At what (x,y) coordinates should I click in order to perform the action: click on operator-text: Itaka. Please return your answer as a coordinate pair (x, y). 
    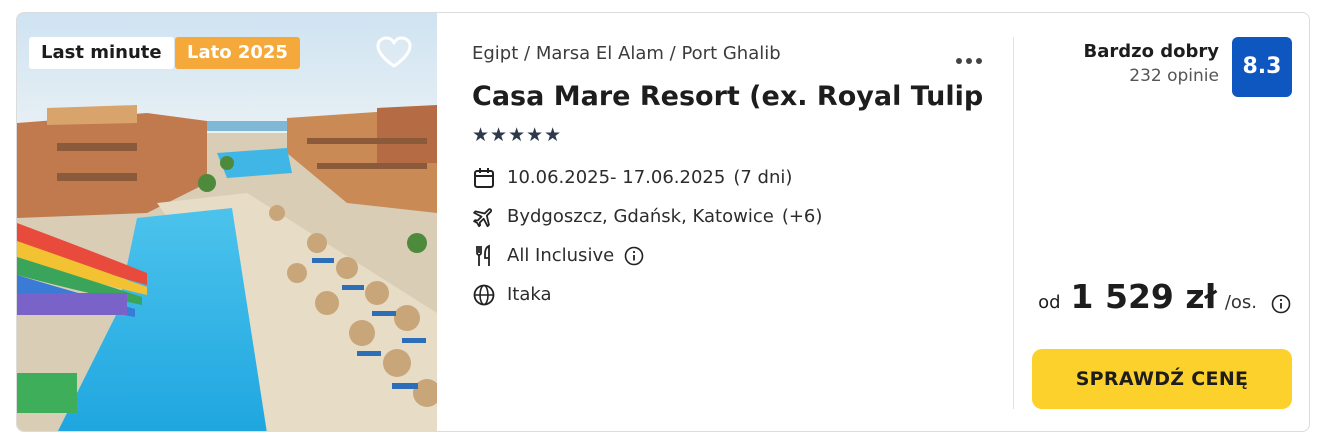
    Looking at the image, I should click on (529, 294).